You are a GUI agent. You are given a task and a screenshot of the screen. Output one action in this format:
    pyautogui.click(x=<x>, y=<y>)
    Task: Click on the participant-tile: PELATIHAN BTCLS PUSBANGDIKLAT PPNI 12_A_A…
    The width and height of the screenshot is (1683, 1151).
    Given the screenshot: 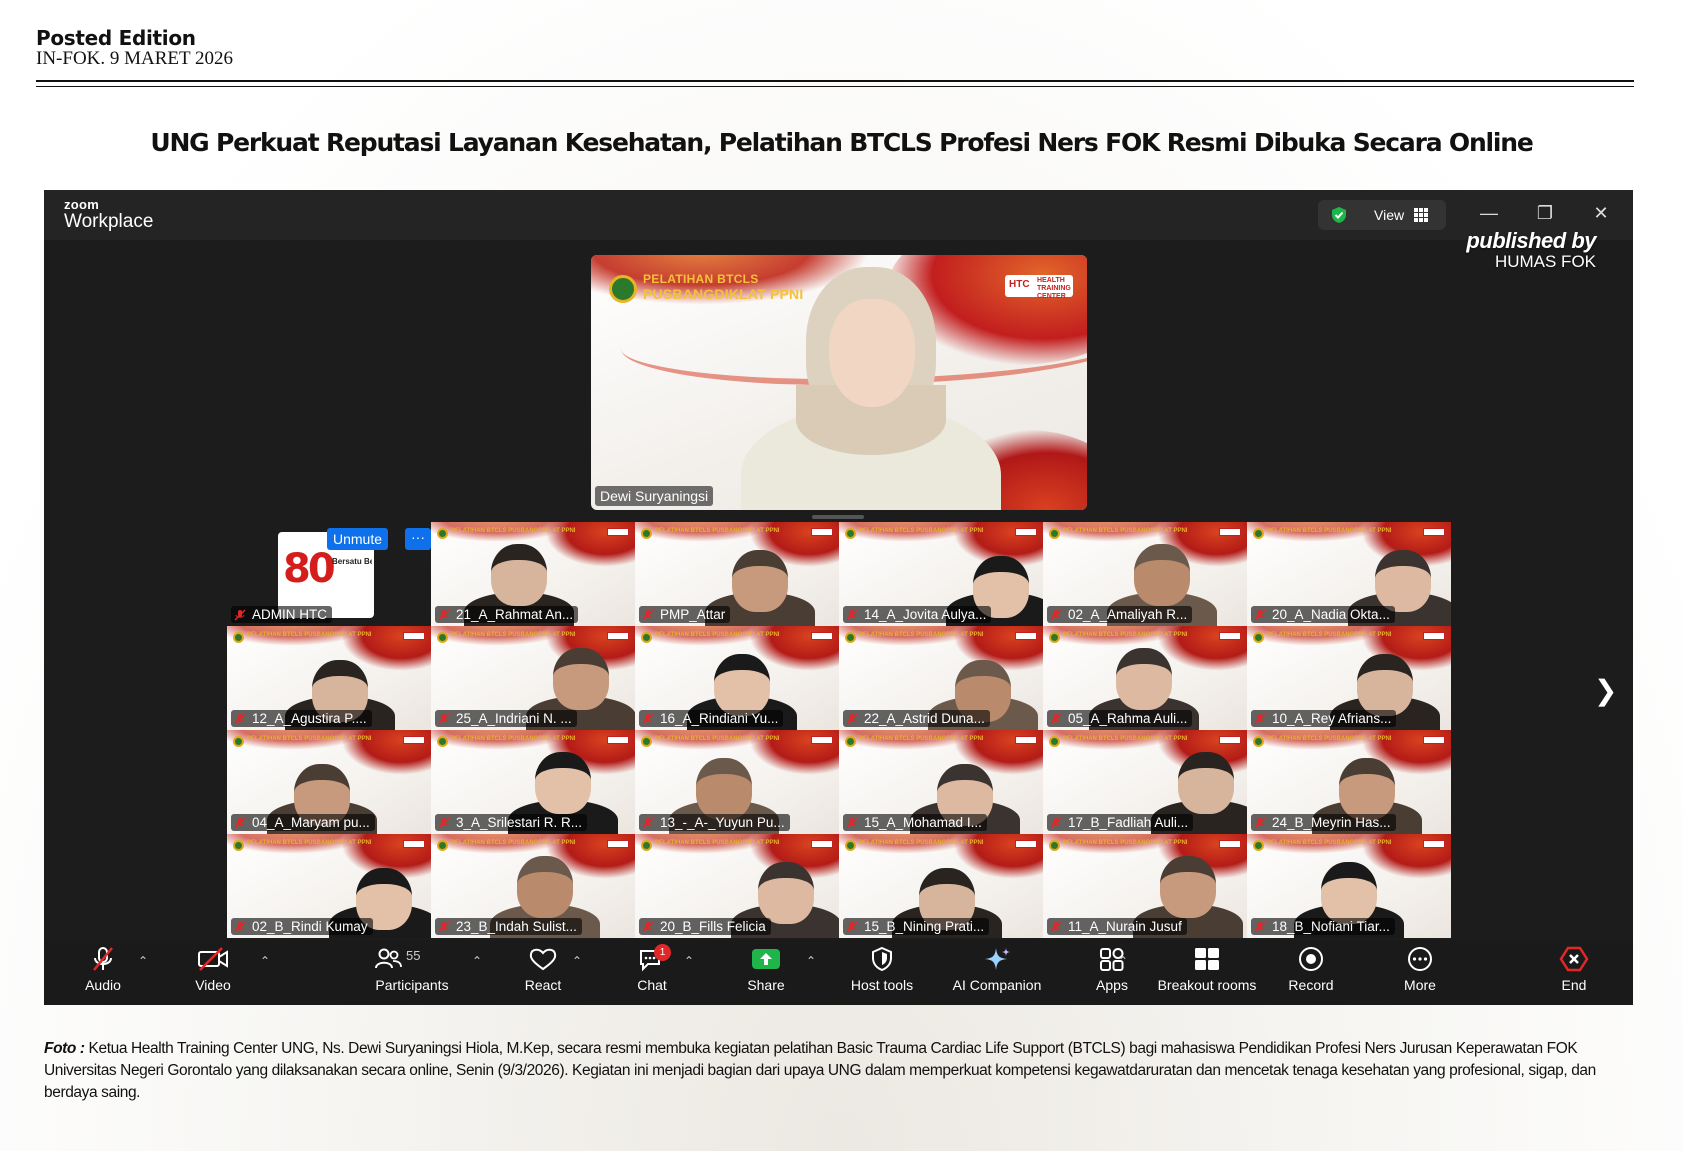 What is the action you would take?
    pyautogui.click(x=329, y=678)
    